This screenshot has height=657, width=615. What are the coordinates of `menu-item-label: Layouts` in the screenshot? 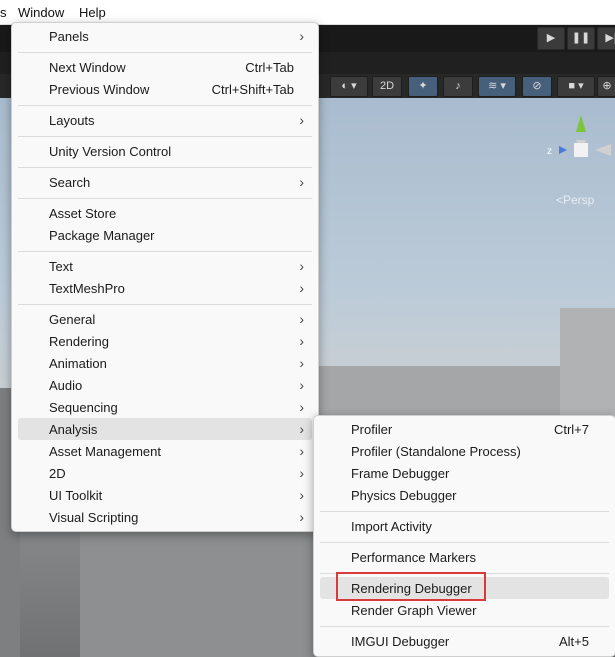 It's located at (72, 120).